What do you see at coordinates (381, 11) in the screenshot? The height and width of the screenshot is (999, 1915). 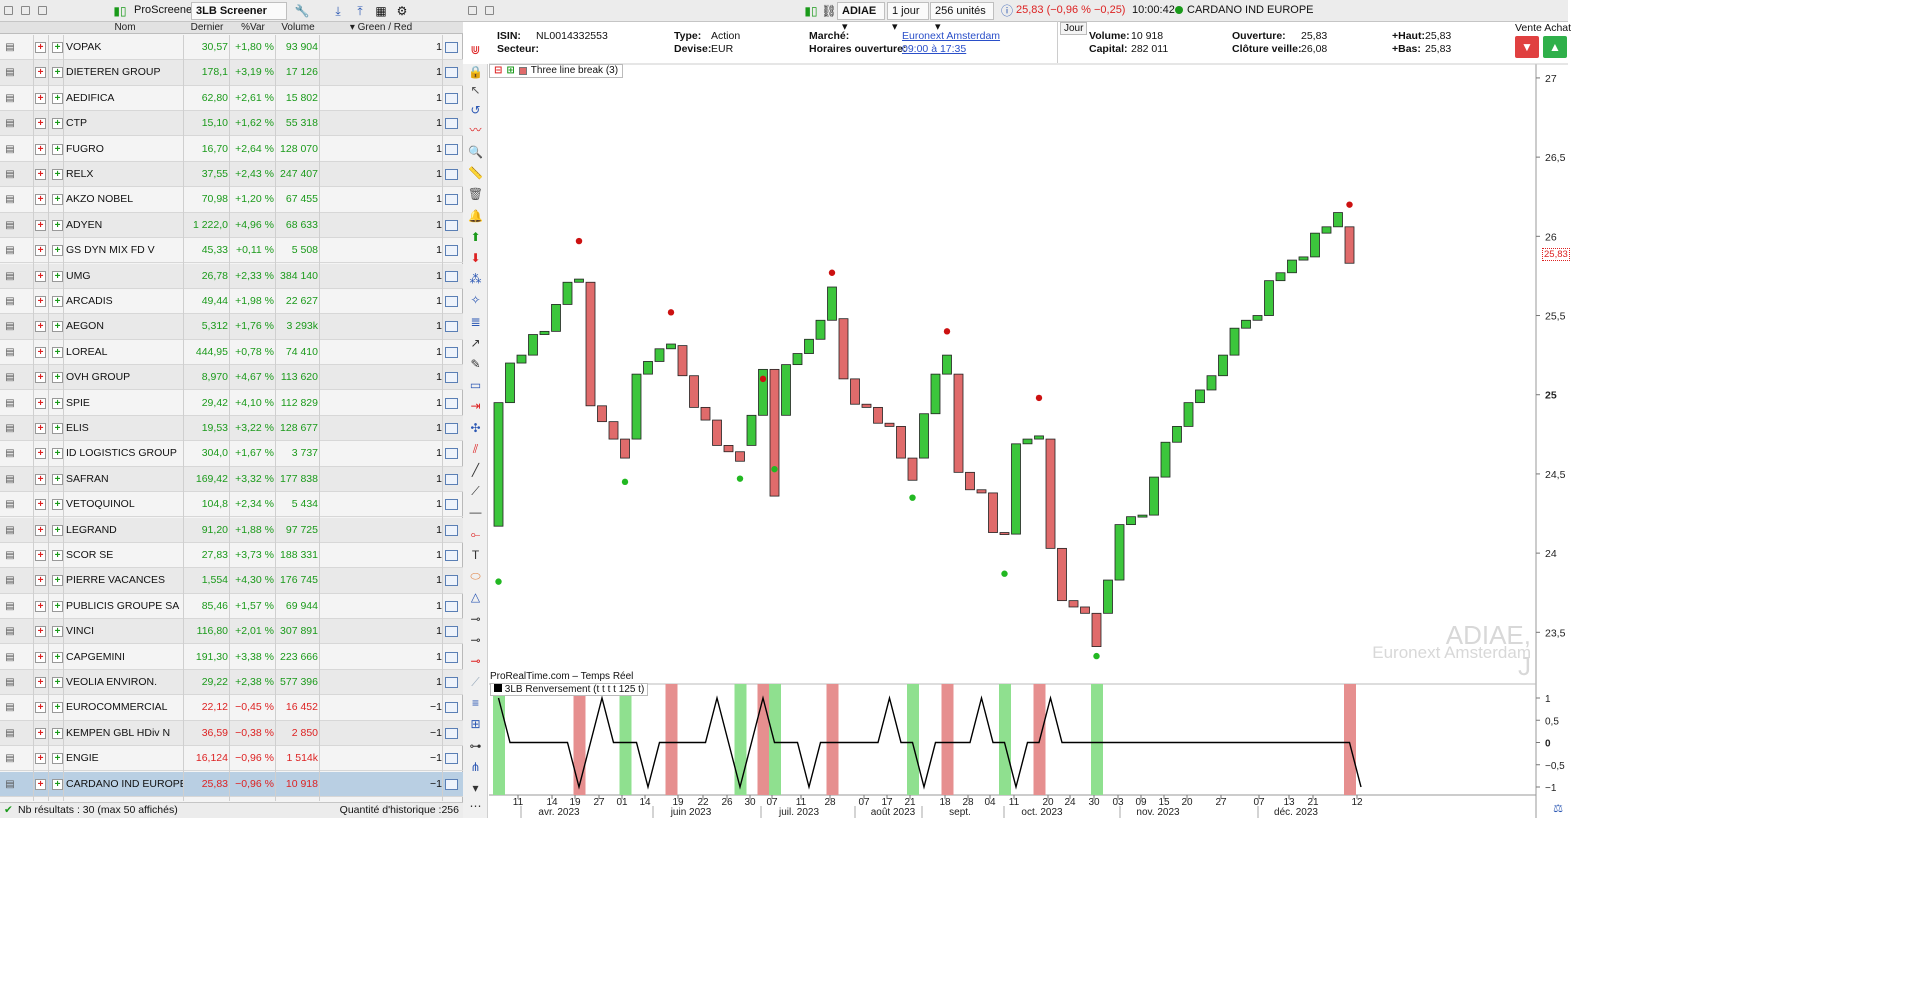 I see `grid-view-icon: ▦` at bounding box center [381, 11].